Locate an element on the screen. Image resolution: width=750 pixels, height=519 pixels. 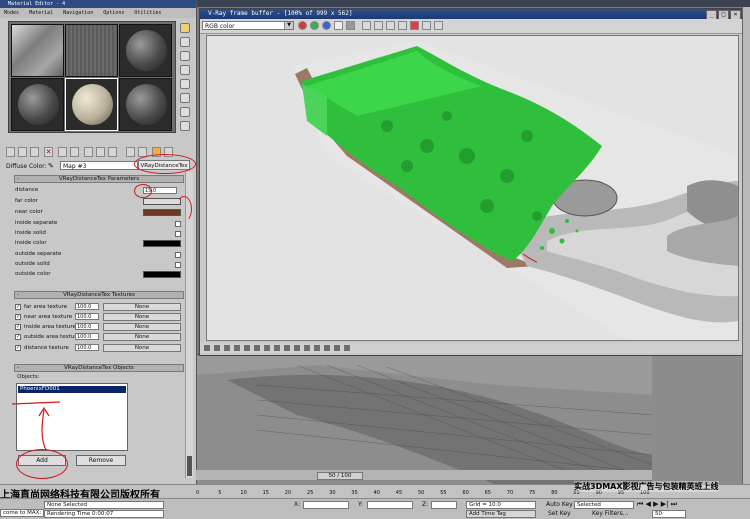
assign-material-icon is located at coordinates (34, 152).